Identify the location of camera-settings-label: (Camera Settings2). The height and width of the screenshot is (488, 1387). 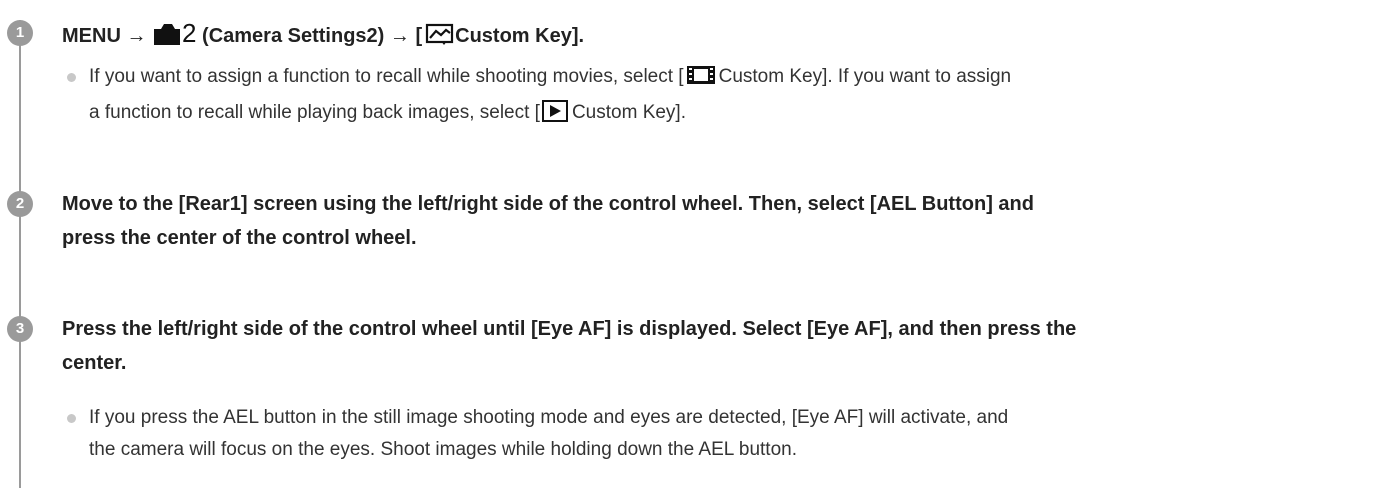
(293, 36).